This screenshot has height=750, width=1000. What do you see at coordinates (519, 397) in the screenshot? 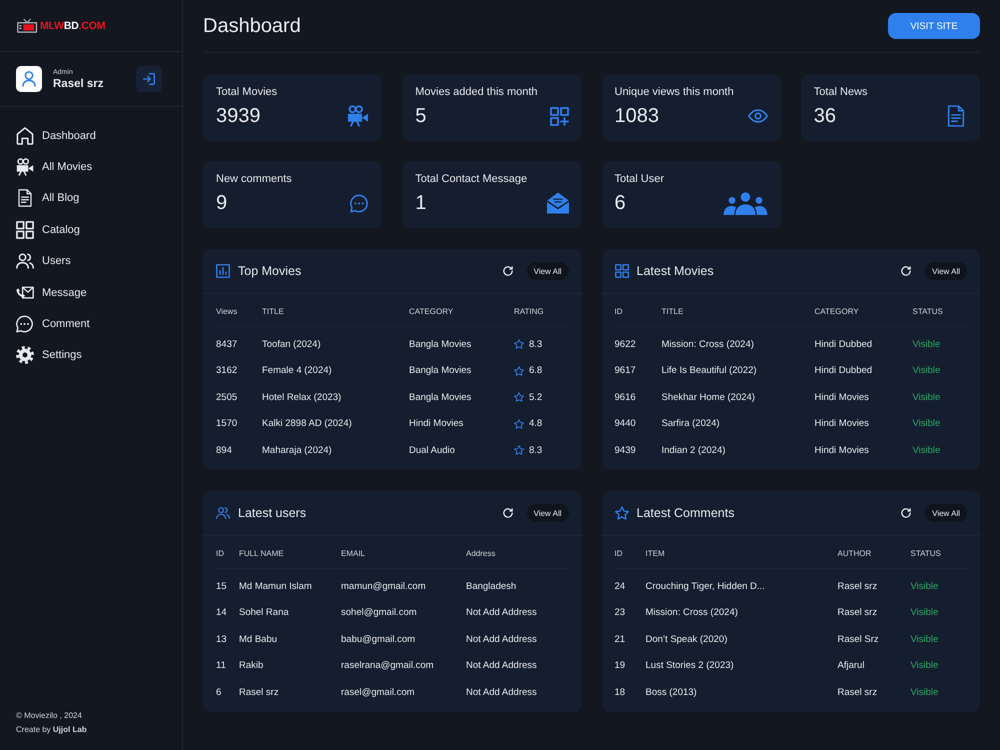
I see `star-icon` at bounding box center [519, 397].